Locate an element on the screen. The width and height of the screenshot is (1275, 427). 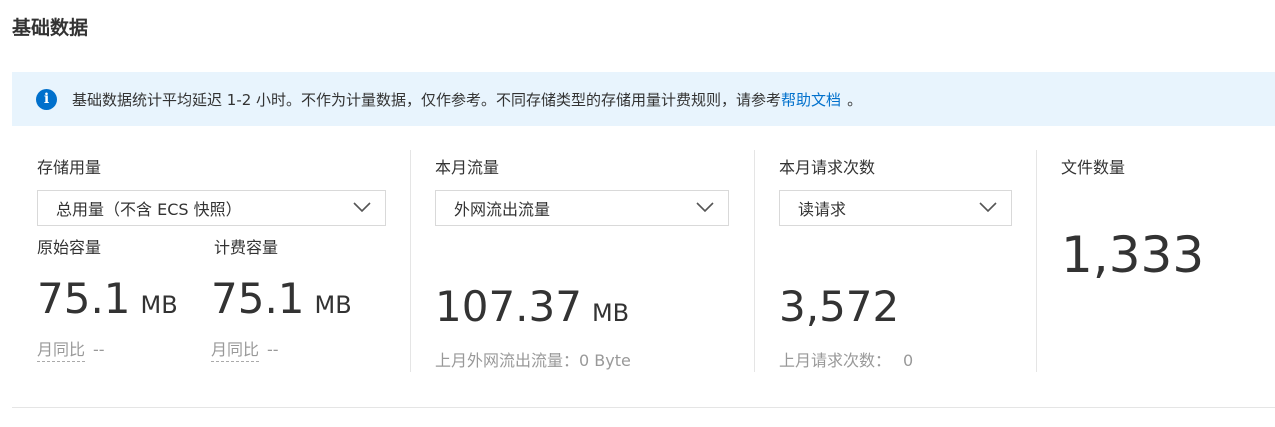
page-title: 基础数据 is located at coordinates (50, 28).